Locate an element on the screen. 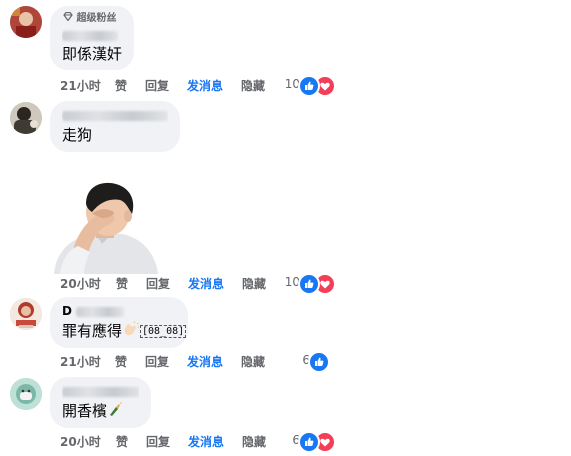  author-name: D is located at coordinates (119, 311).